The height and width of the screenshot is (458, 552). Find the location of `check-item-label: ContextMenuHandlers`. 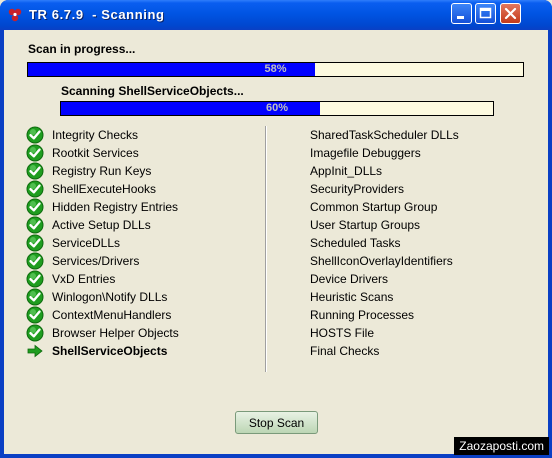

check-item-label: ContextMenuHandlers is located at coordinates (112, 315).